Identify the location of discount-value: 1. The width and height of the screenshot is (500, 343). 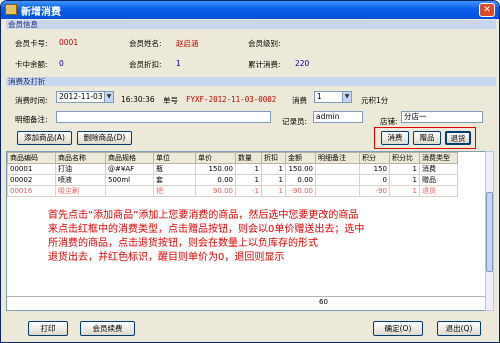
(178, 63).